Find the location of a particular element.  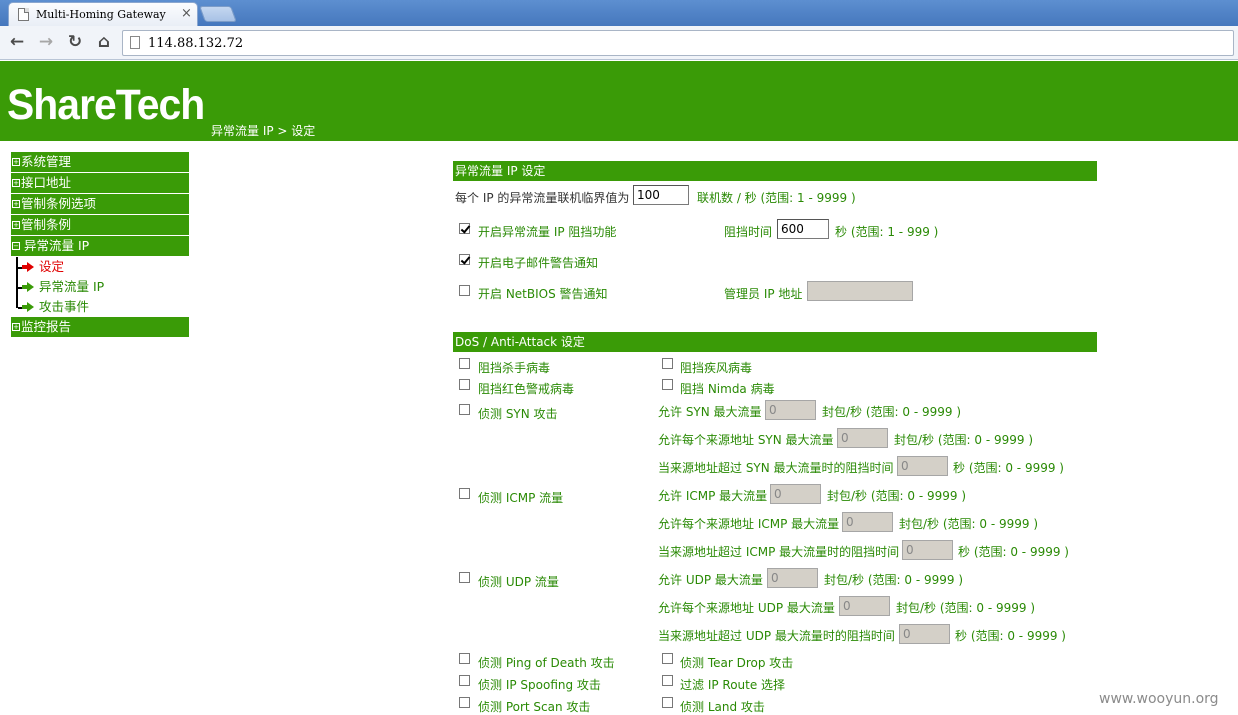

syn-max-label: 允许 SYN 最大流量 is located at coordinates (710, 412).